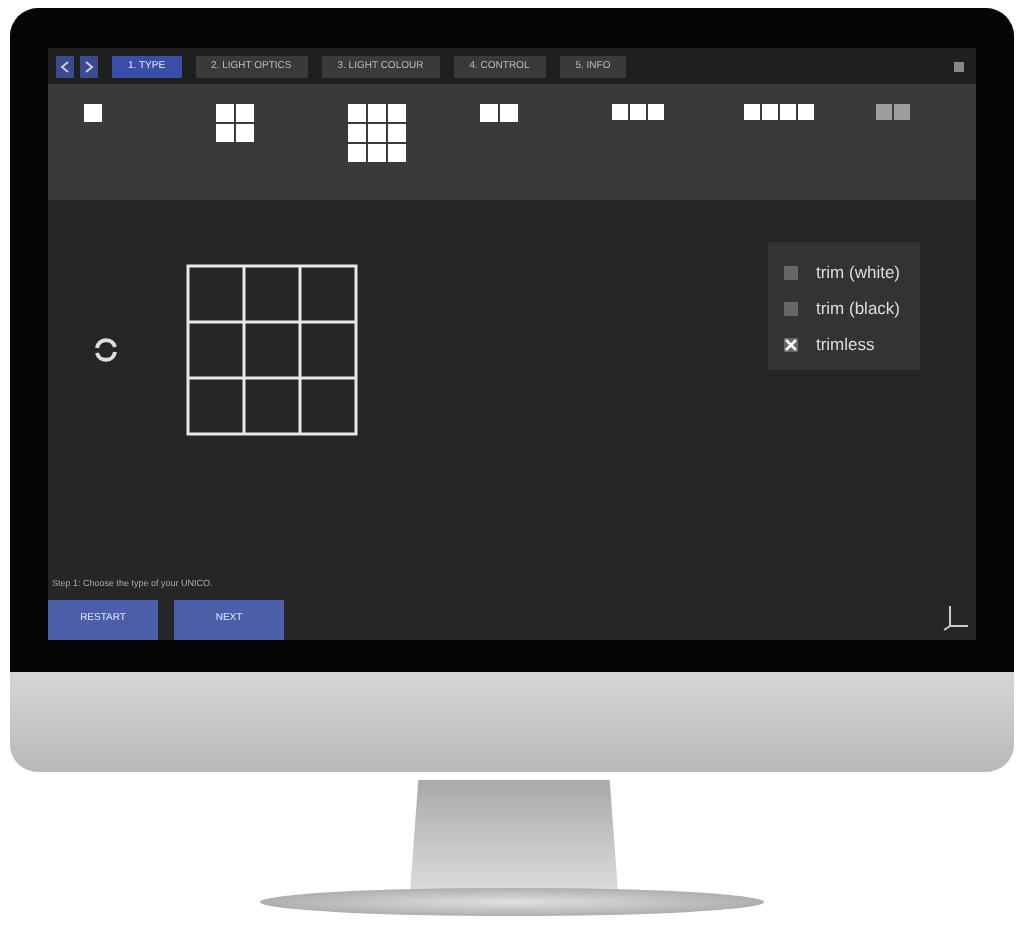  Describe the element at coordinates (65, 66) in the screenshot. I see `back-button` at that location.